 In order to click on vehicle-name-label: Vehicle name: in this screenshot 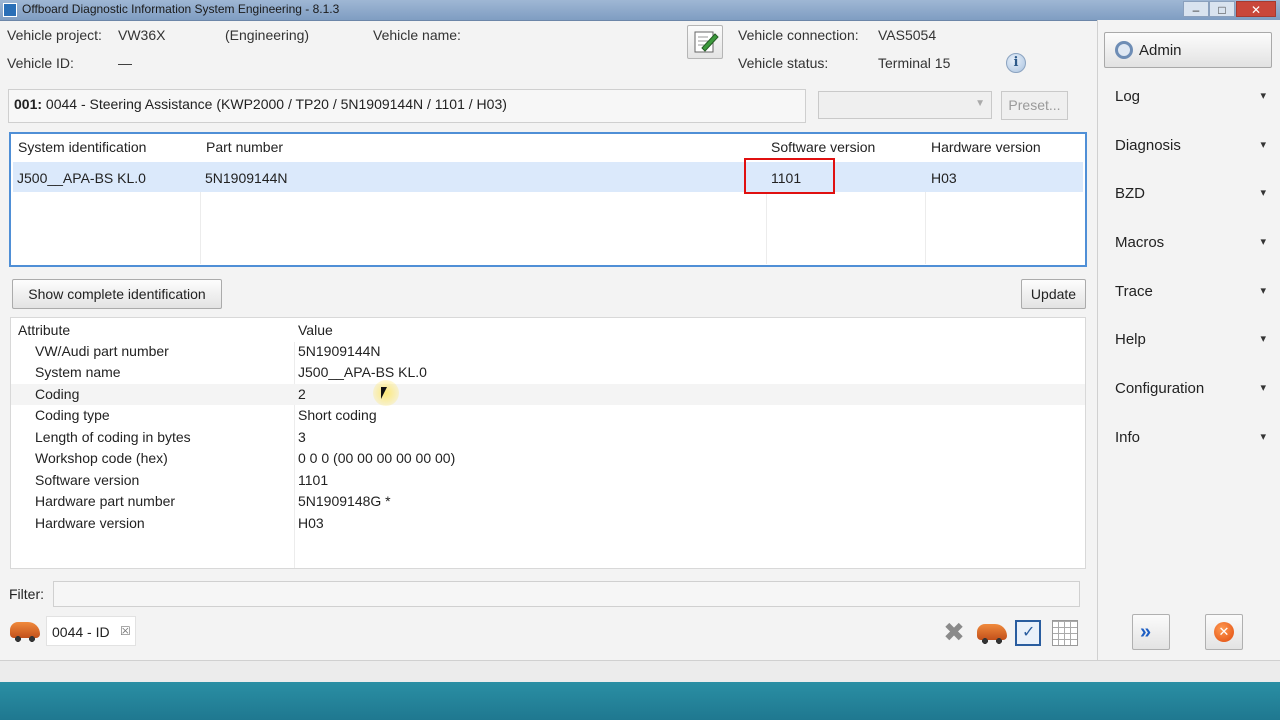, I will do `click(417, 35)`.